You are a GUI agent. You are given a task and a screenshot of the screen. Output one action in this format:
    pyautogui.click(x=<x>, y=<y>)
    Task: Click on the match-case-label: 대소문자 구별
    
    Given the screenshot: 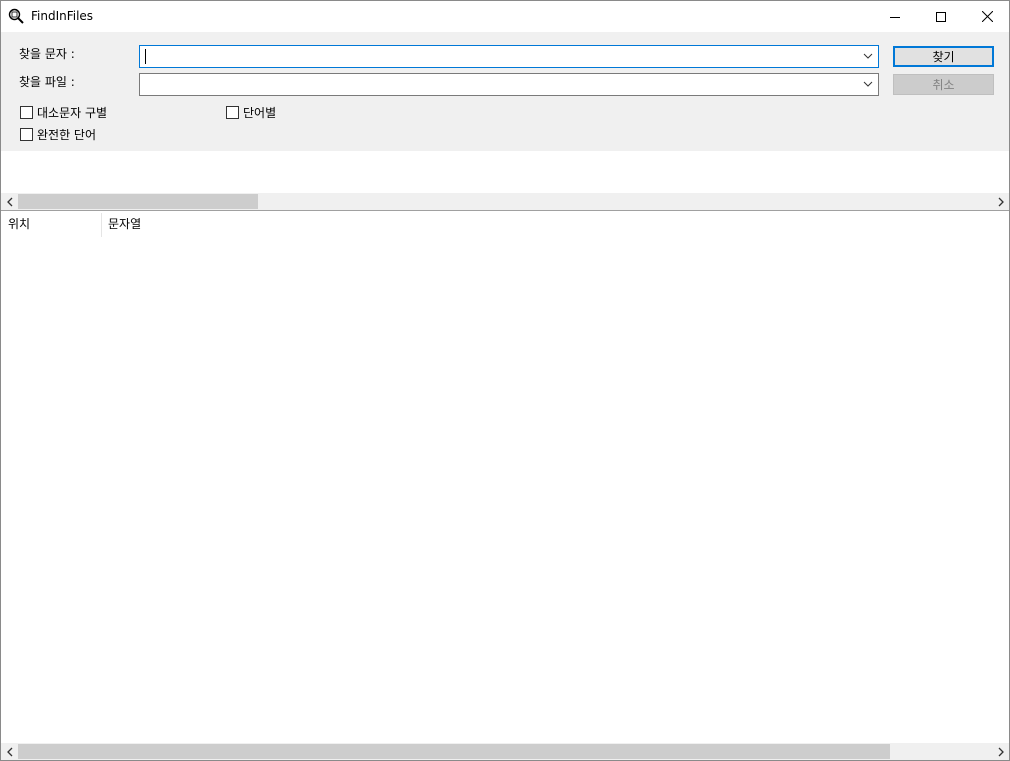 What is the action you would take?
    pyautogui.click(x=72, y=113)
    